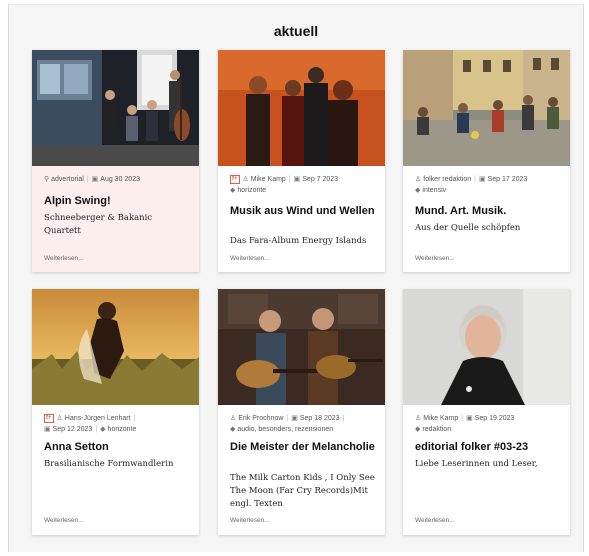 Image resolution: width=589 pixels, height=556 pixels. I want to click on article-author: Hans-Jürgen Lenhart, so click(98, 418).